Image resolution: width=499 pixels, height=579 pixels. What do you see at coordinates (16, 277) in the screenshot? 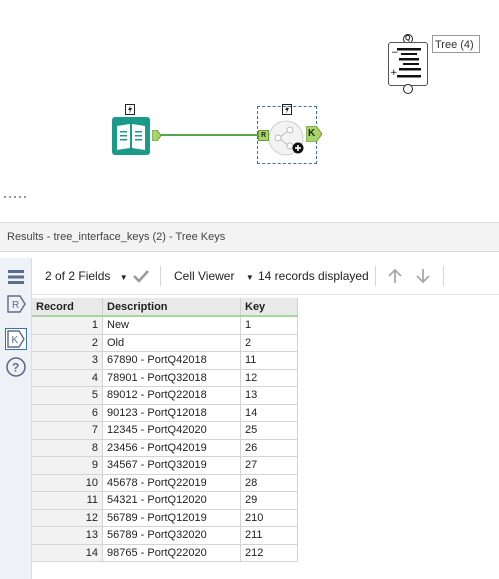
I see `list-view-icon` at bounding box center [16, 277].